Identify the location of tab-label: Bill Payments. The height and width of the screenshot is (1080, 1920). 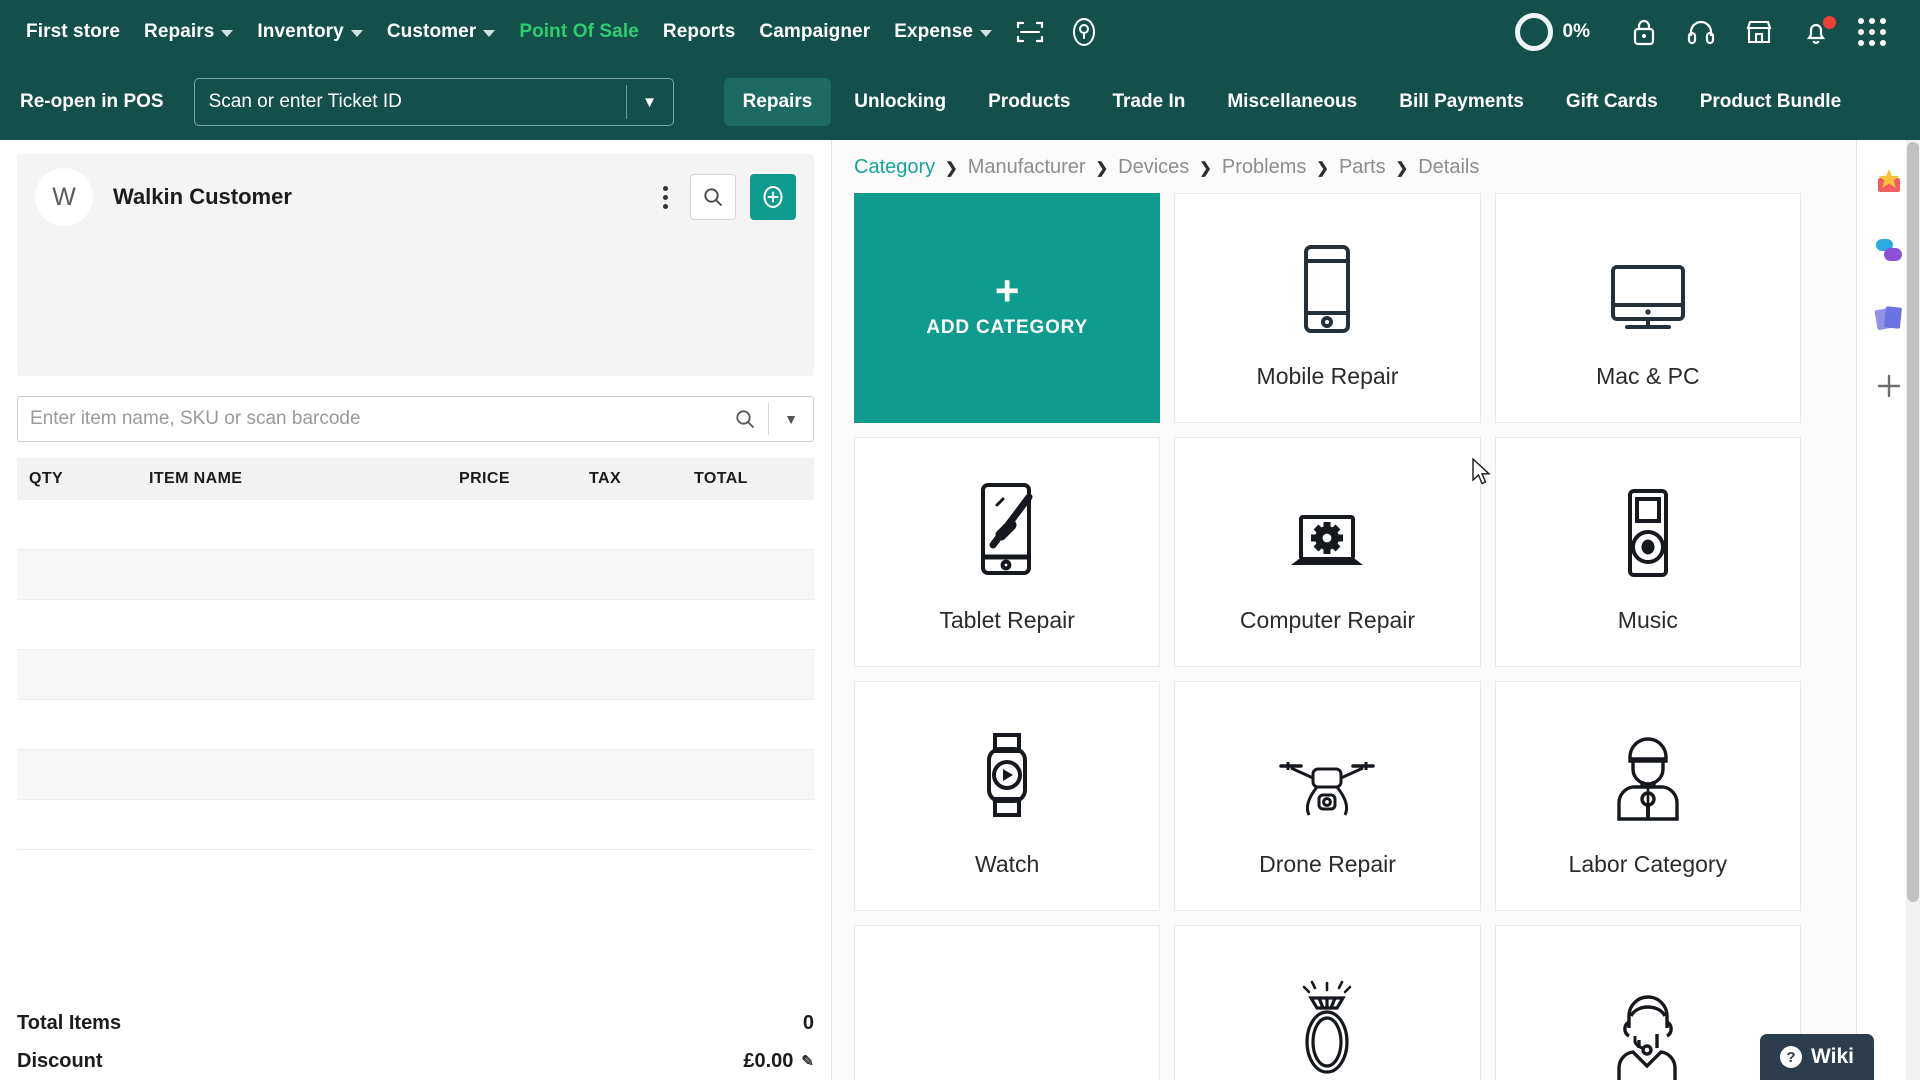
(1461, 101).